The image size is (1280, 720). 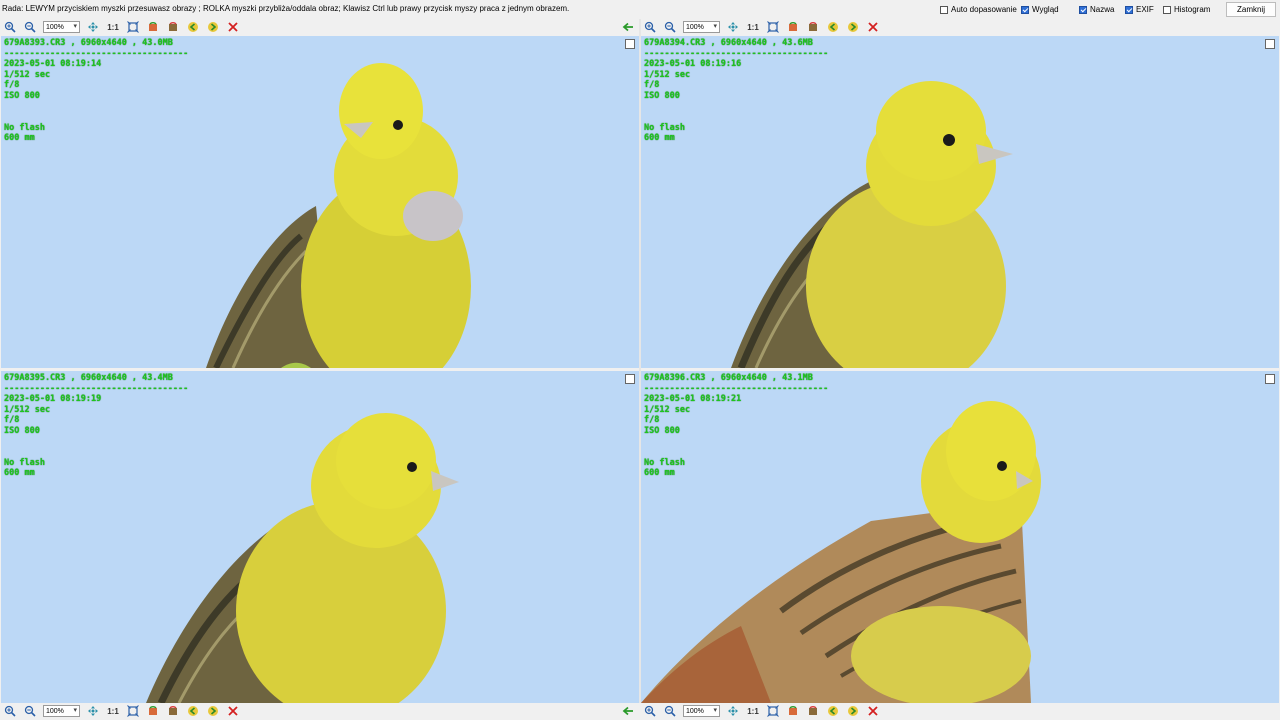 What do you see at coordinates (1096, 9) in the screenshot?
I see `name-checkbox: Nazwa` at bounding box center [1096, 9].